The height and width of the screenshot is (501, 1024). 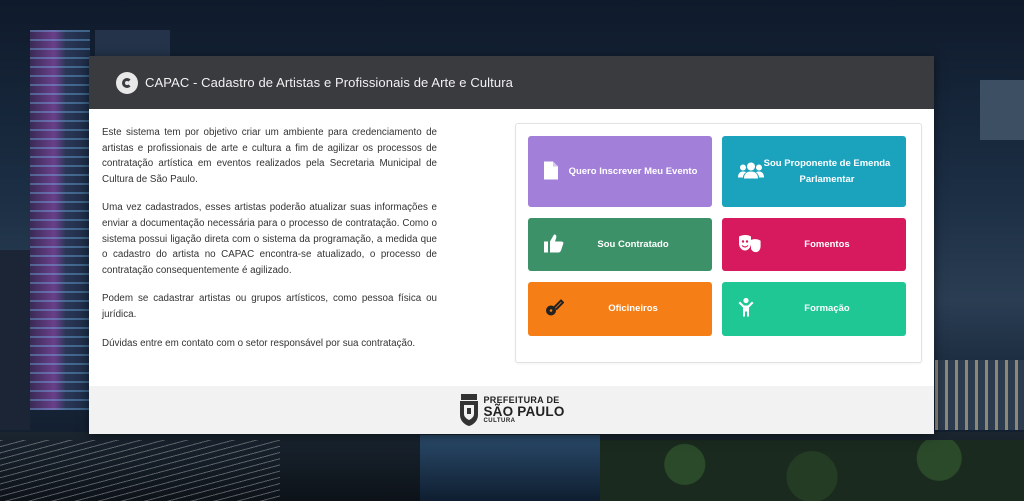 What do you see at coordinates (814, 309) in the screenshot?
I see `formacao-button: Formação` at bounding box center [814, 309].